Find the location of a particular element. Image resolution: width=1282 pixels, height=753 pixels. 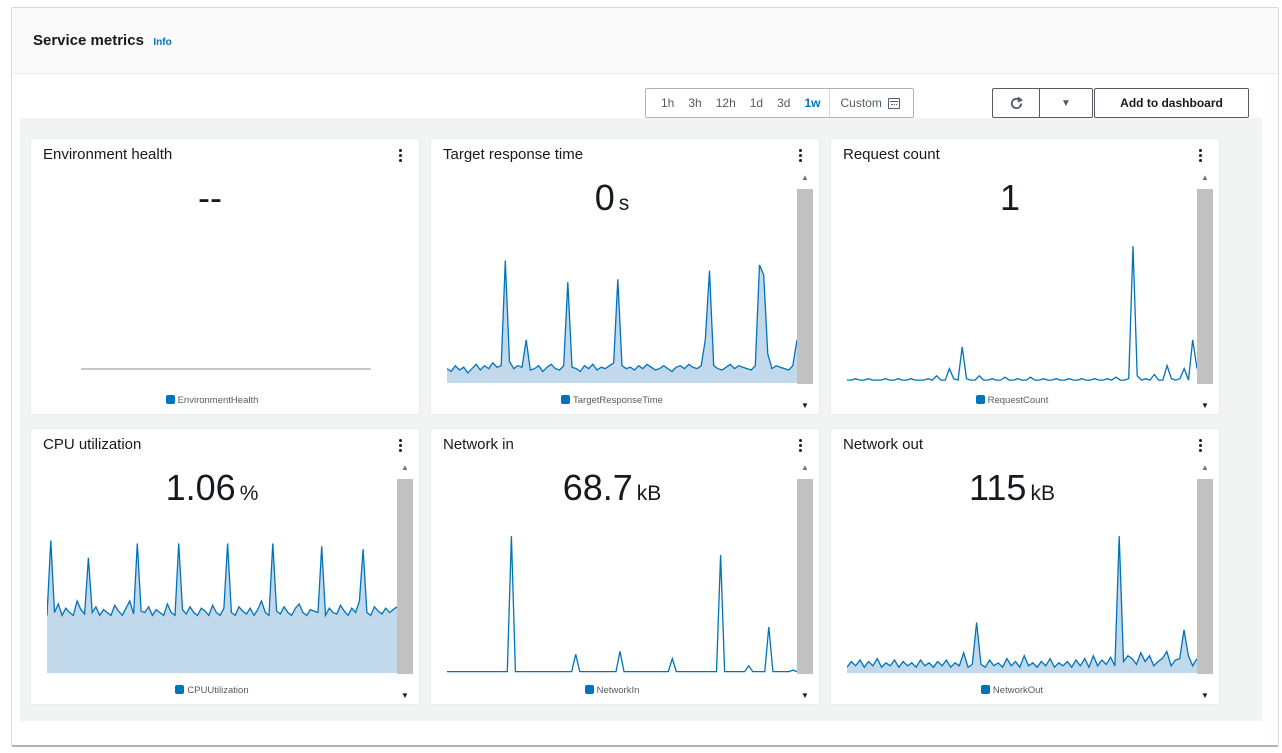

metric-number: 115 is located at coordinates (998, 487).